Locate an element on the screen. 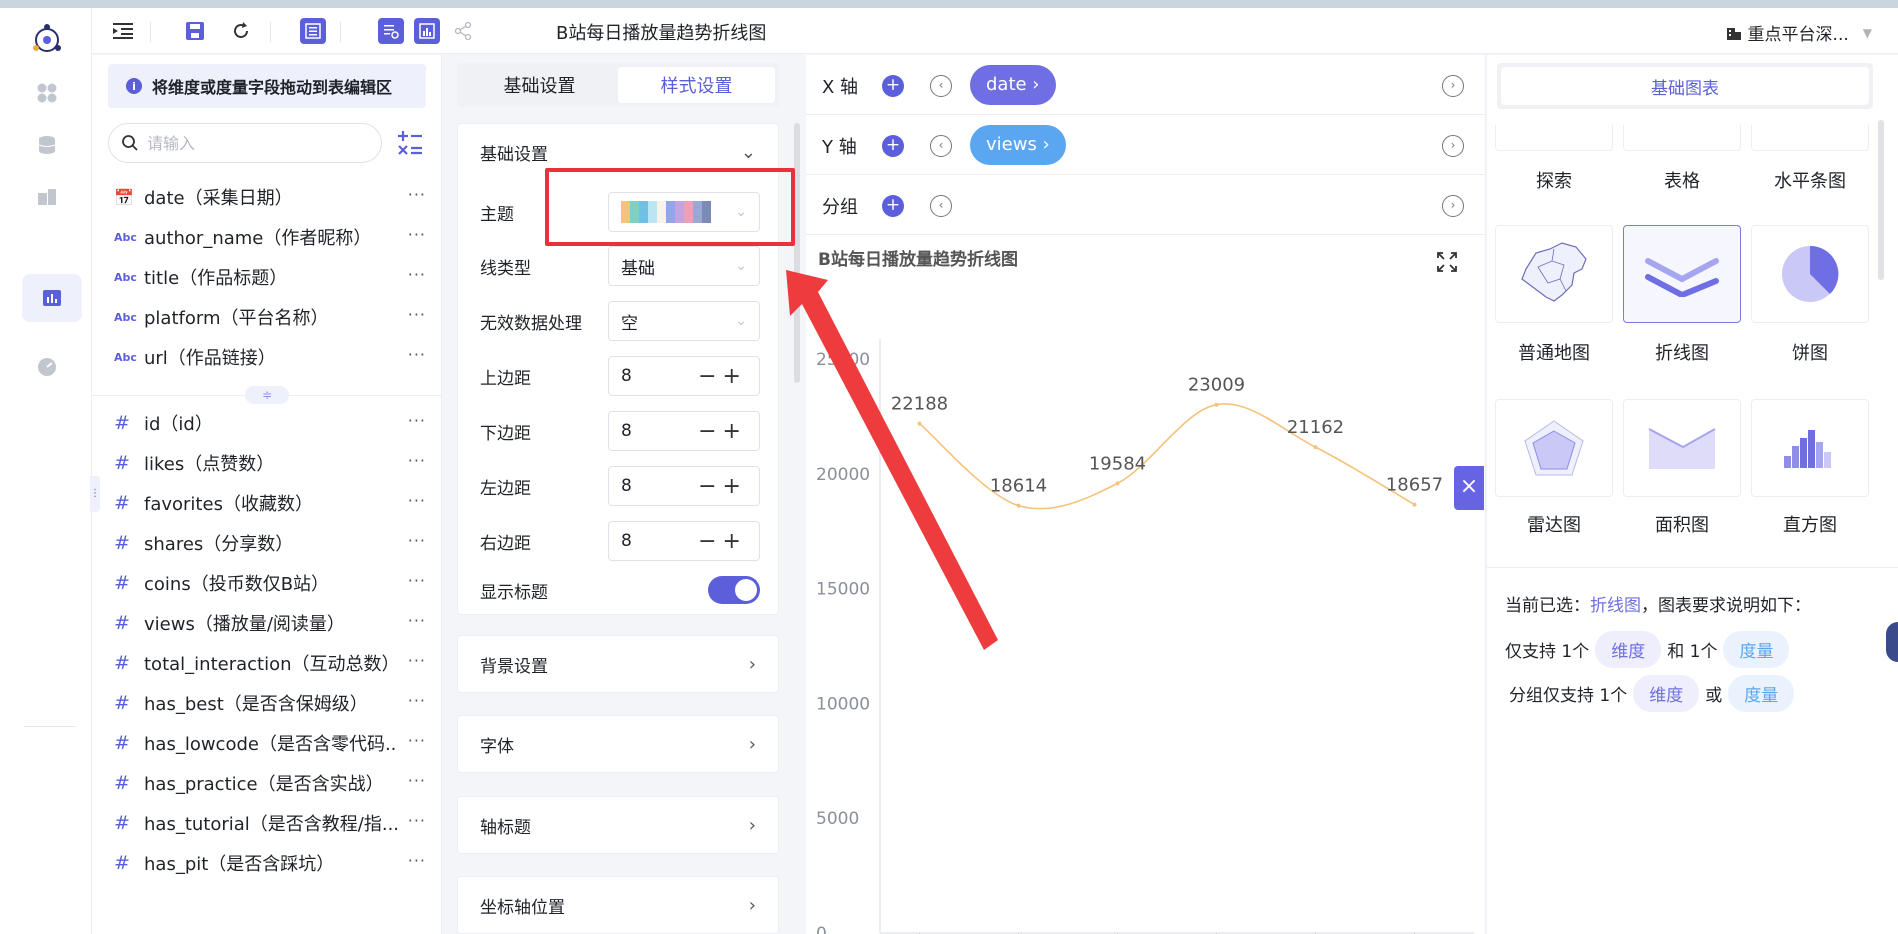  x-axis-field-pill: date › is located at coordinates (1013, 85).